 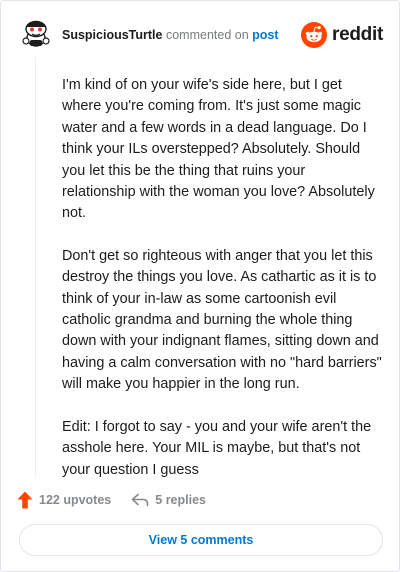 I want to click on upvote-button: 122 upvotes, so click(x=64, y=500).